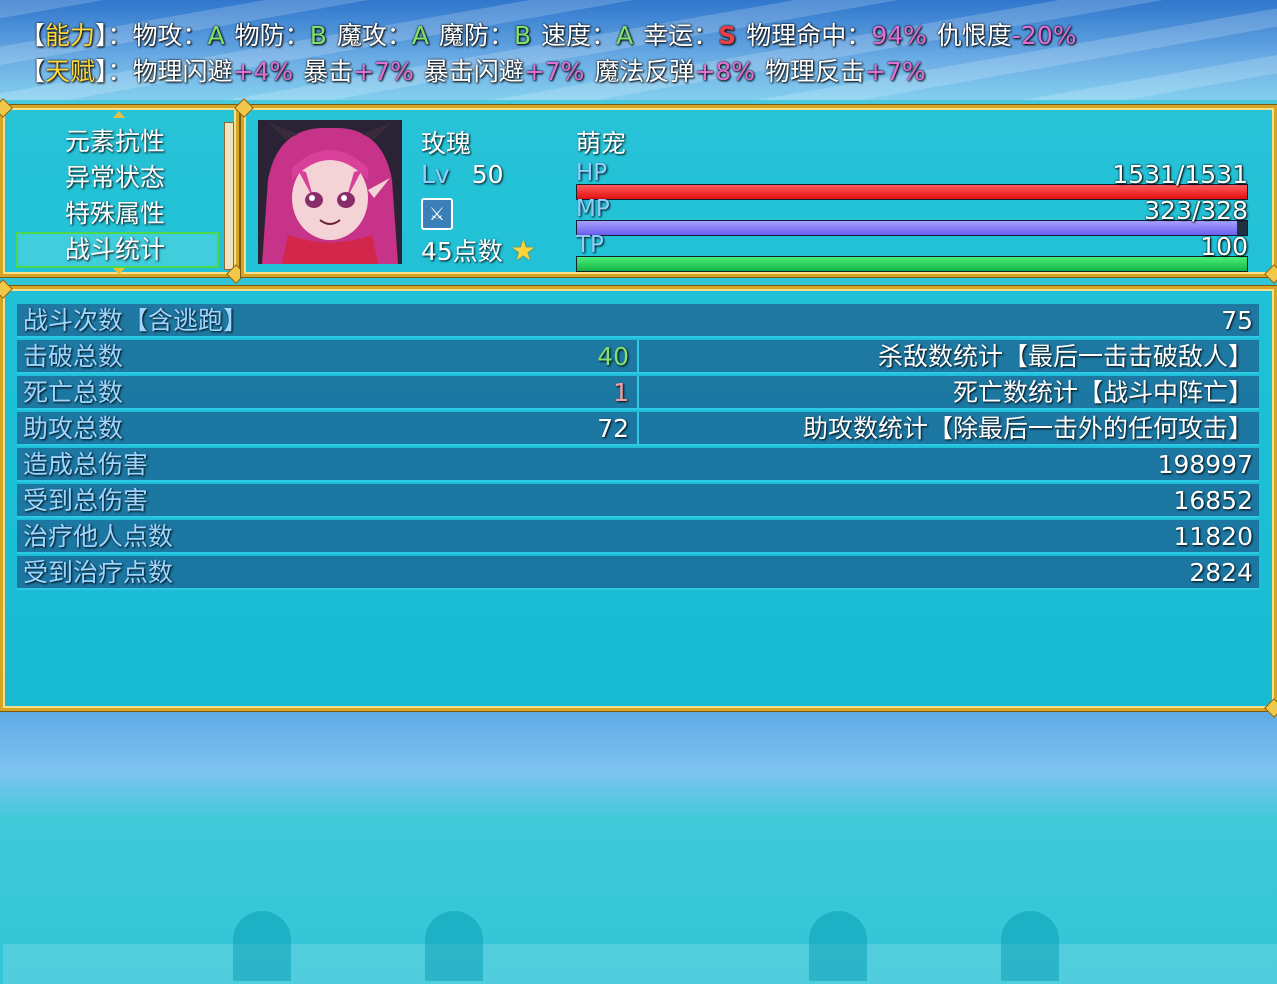 Image resolution: width=1277 pixels, height=984 pixels. I want to click on talent-critical-evasion: 暴击闪避+7%, so click(504, 71).